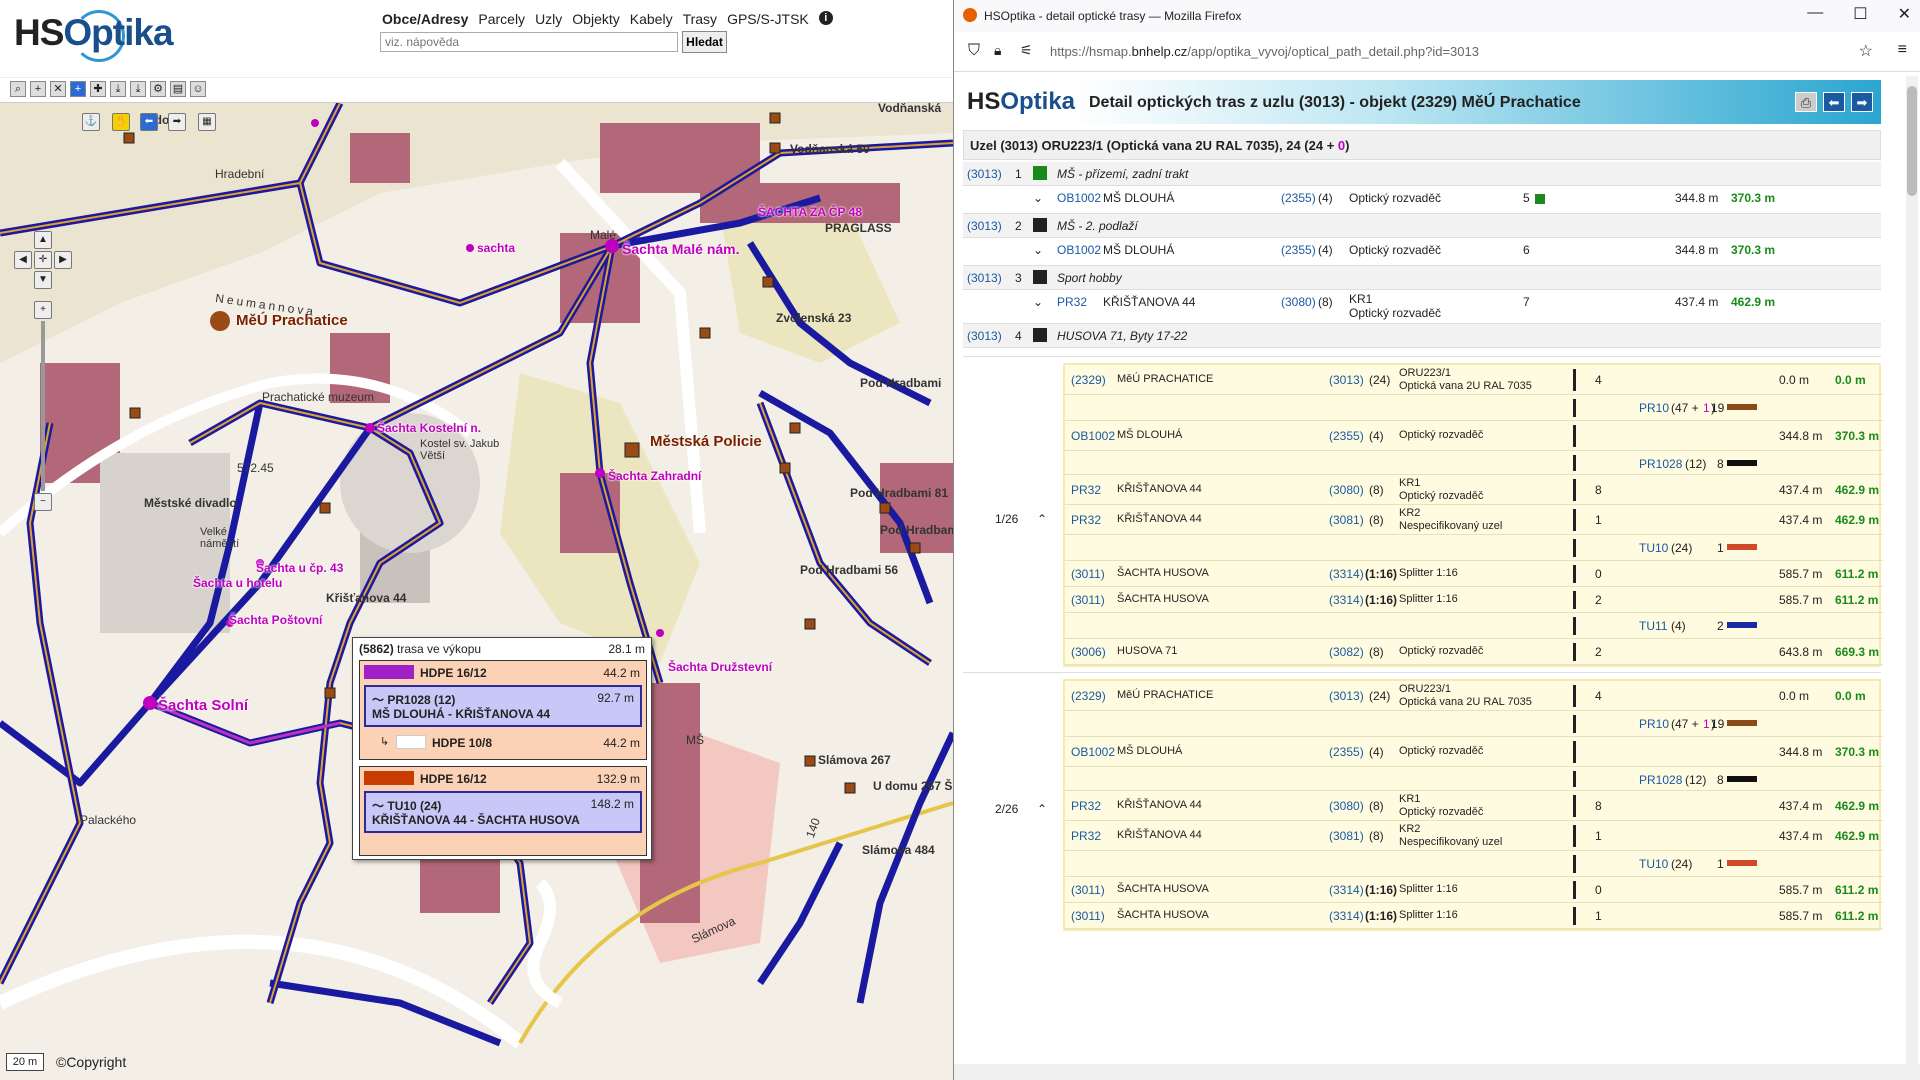 This screenshot has height=1080, width=1920. Describe the element at coordinates (1860, 14) in the screenshot. I see `maximize-icon: ☐` at that location.